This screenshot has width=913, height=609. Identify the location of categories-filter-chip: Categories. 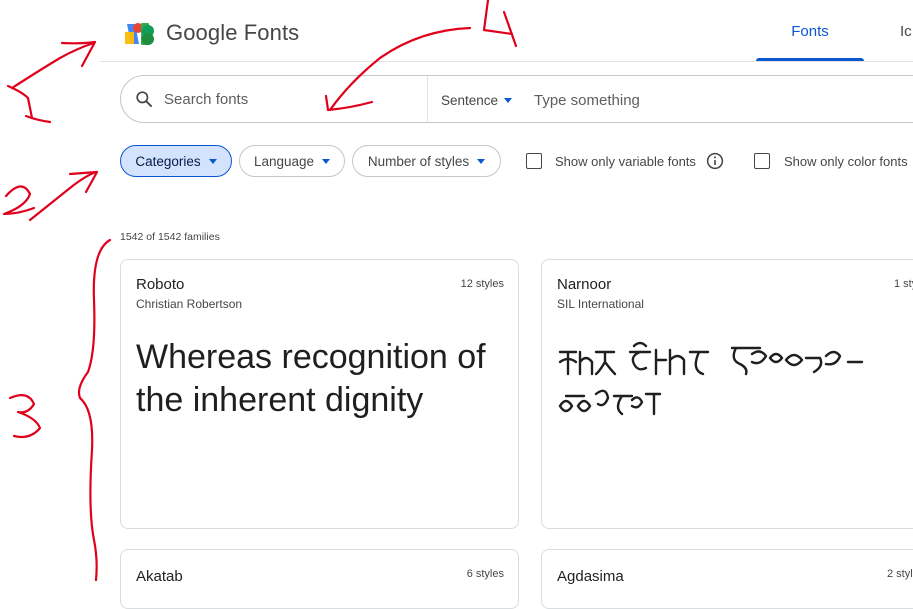
(176, 161).